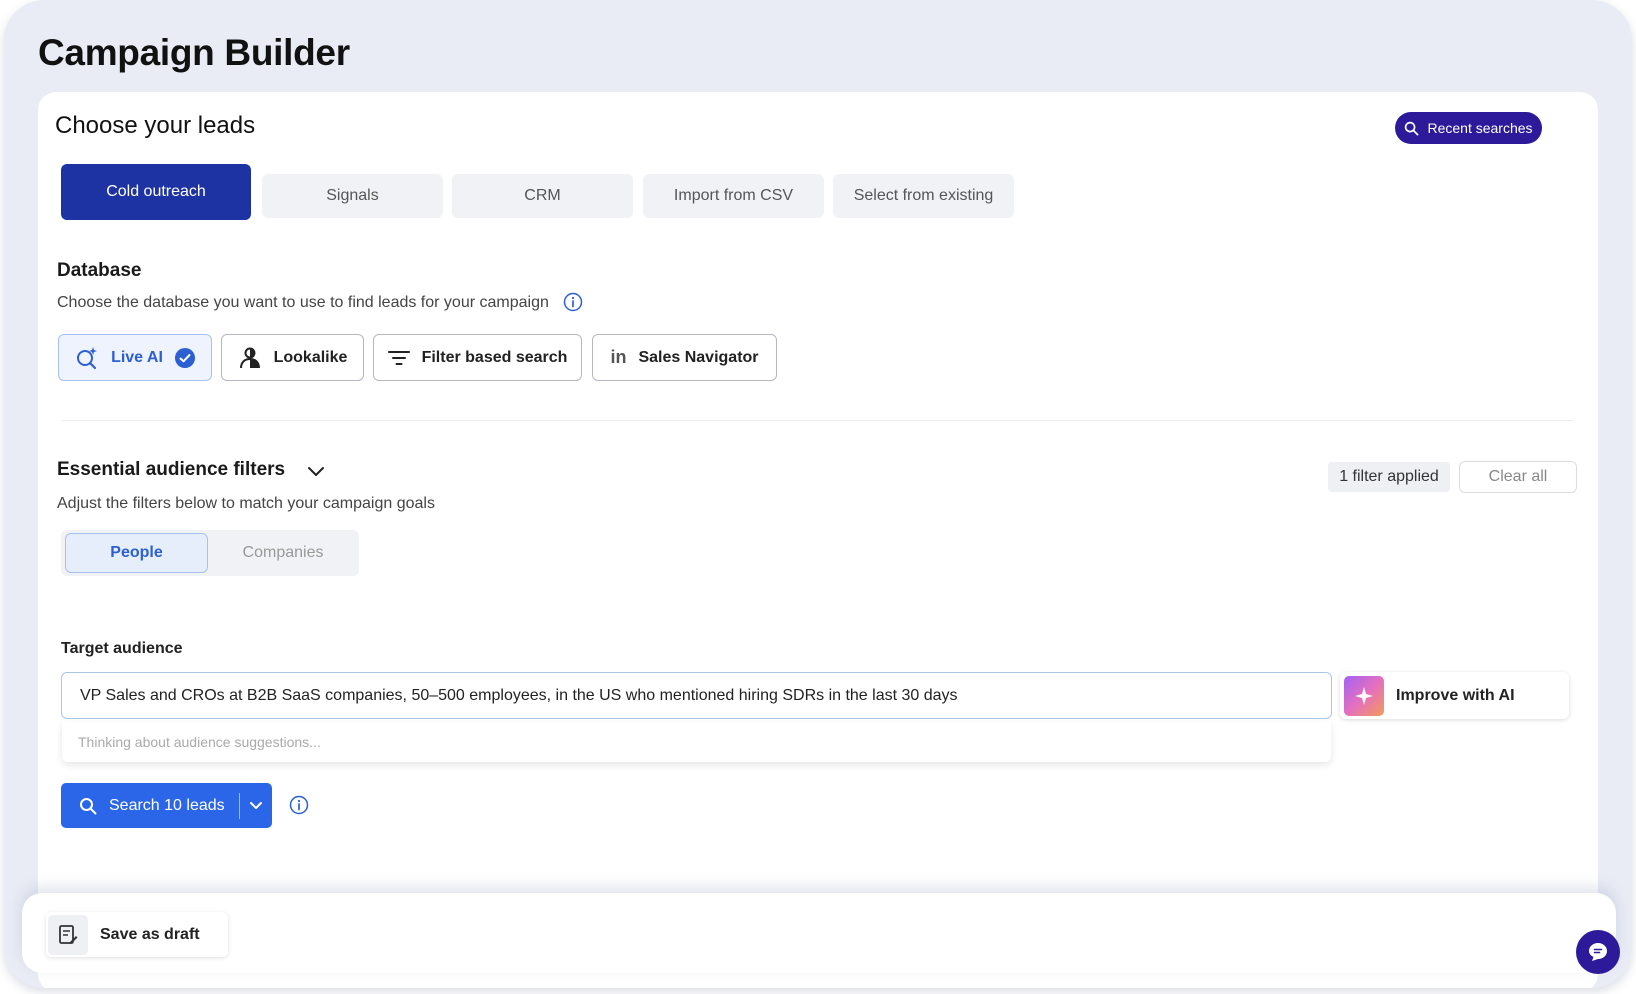 The image size is (1636, 994). Describe the element at coordinates (122, 648) in the screenshot. I see `target-audience-label: Target audience` at that location.